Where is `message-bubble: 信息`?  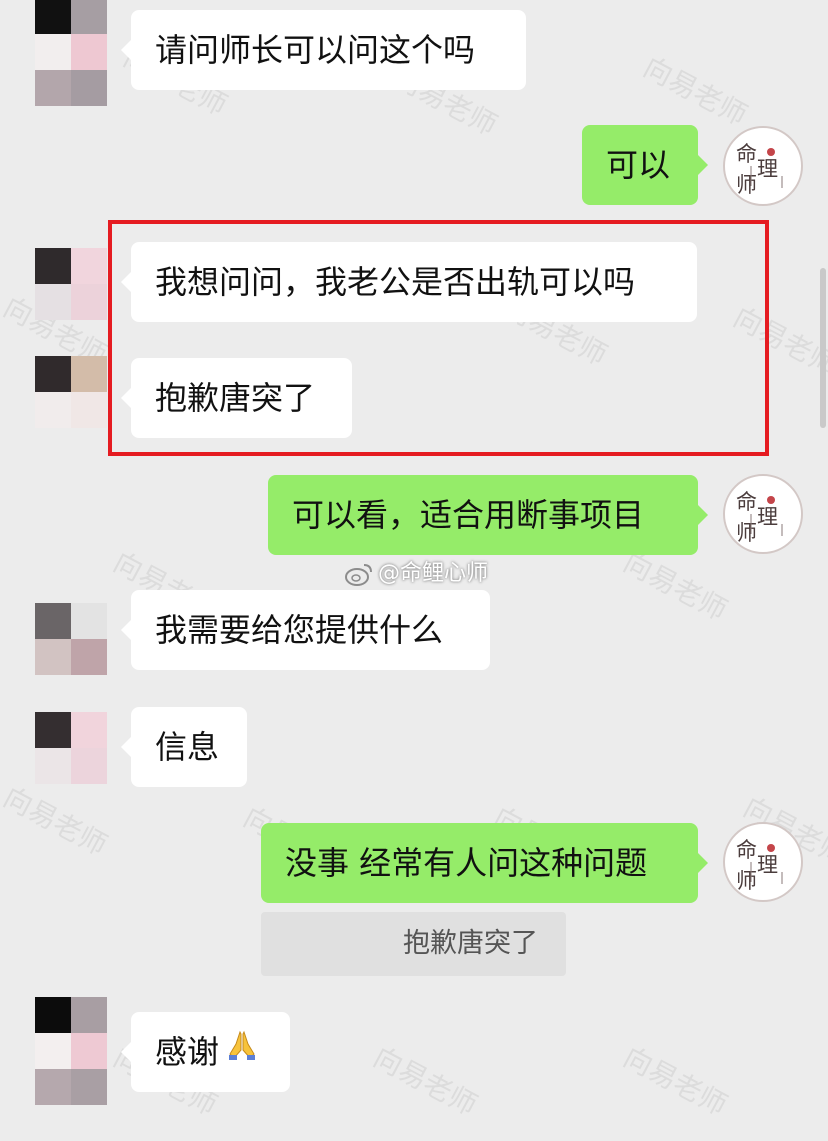 message-bubble: 信息 is located at coordinates (184, 747).